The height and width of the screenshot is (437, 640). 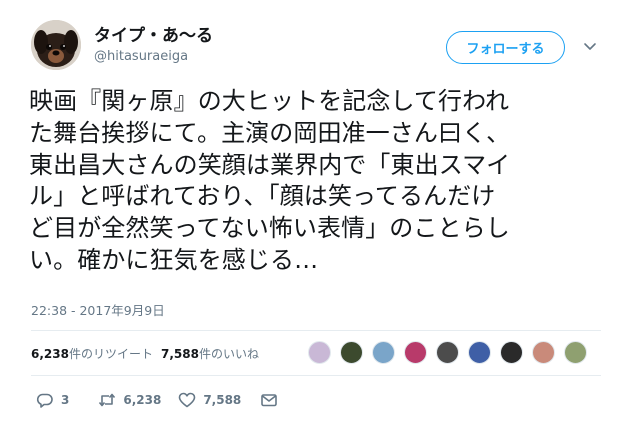 What do you see at coordinates (44, 400) in the screenshot?
I see `reply-icon` at bounding box center [44, 400].